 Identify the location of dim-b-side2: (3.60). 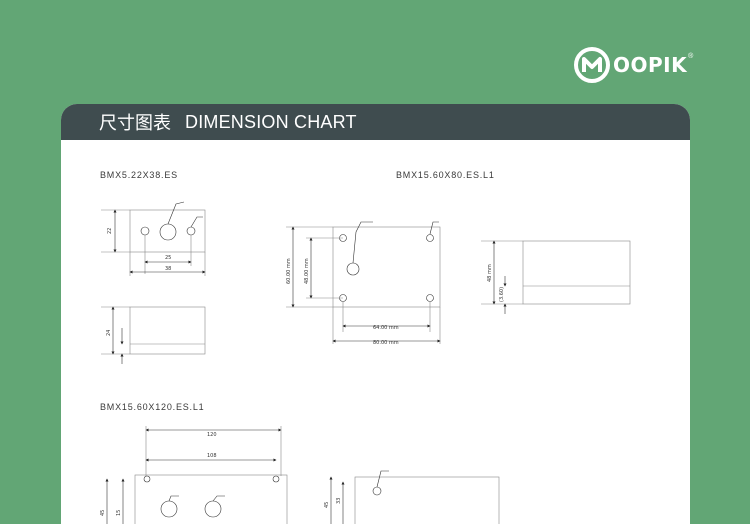
(502, 294).